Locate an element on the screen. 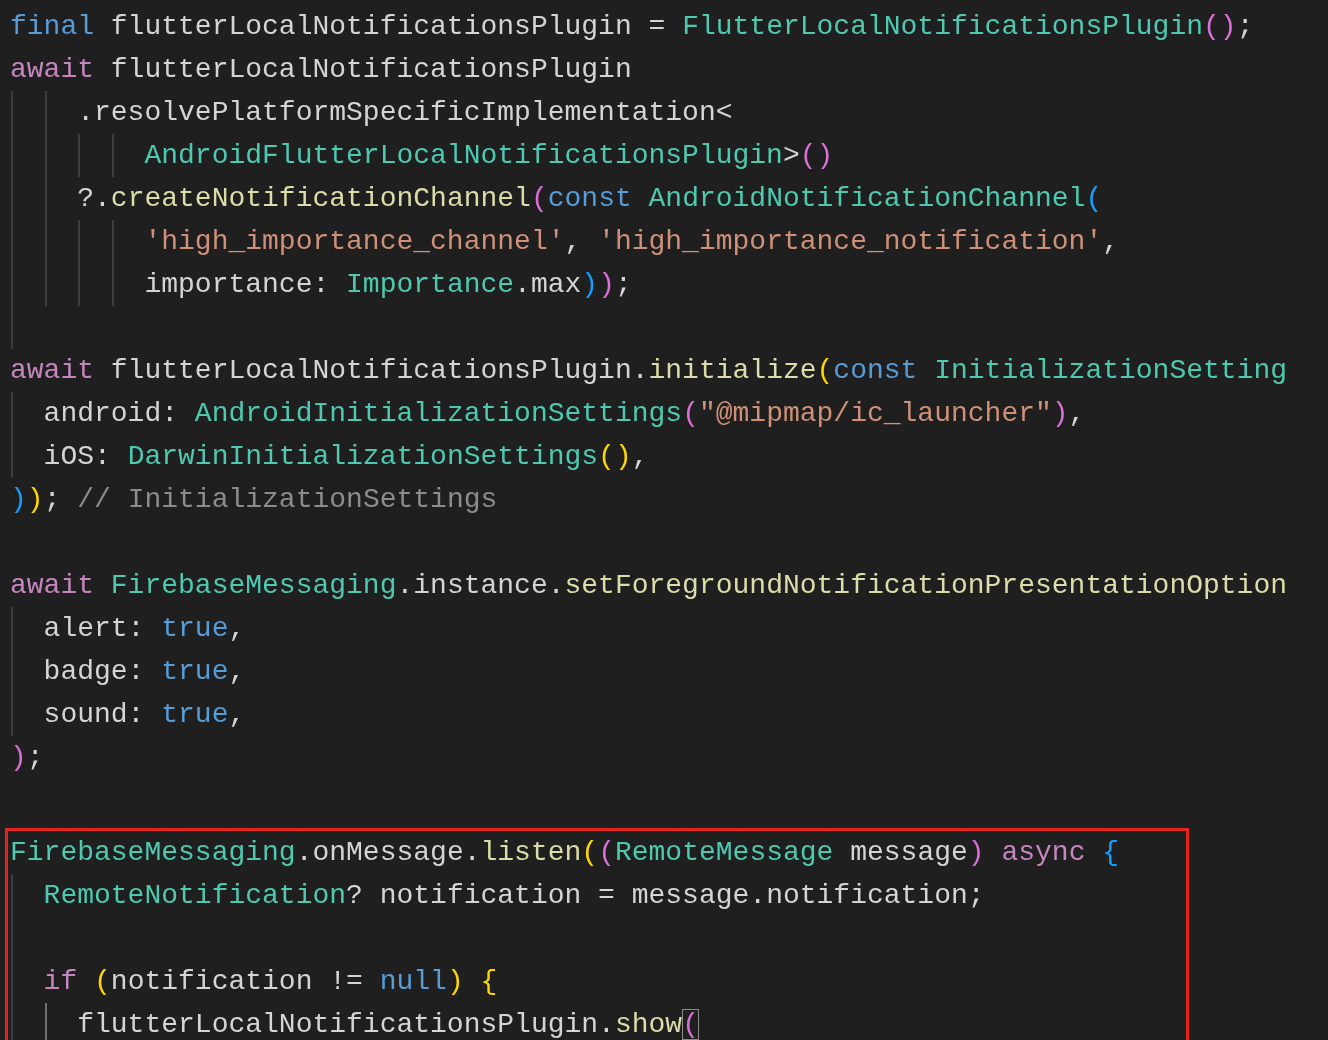  code-line: if (notification != null) { is located at coordinates (598, 981).